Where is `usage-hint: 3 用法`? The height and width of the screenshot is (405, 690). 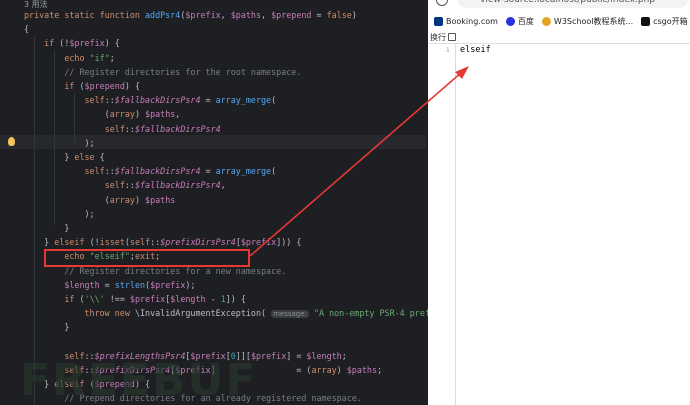 usage-hint: 3 用法 is located at coordinates (36, 4).